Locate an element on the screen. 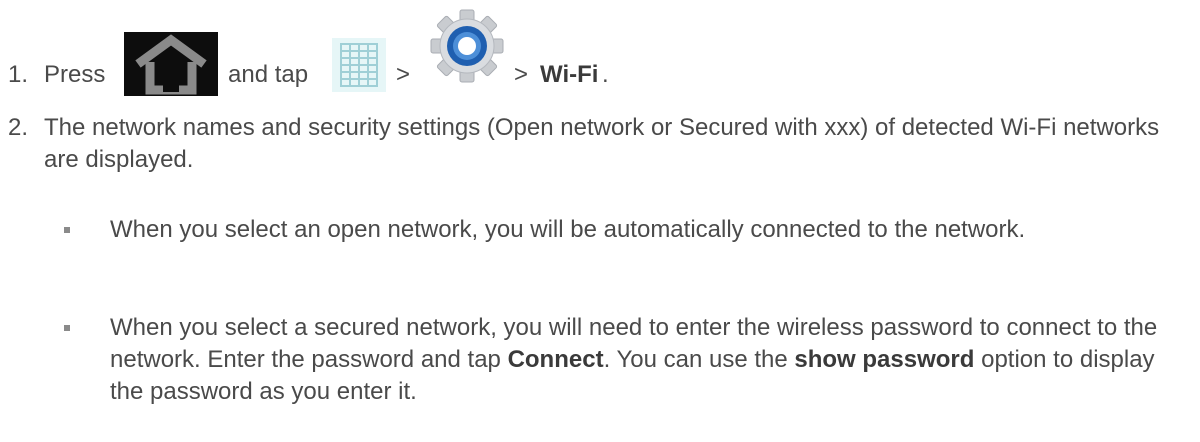  step-number: 1. is located at coordinates (18, 74).